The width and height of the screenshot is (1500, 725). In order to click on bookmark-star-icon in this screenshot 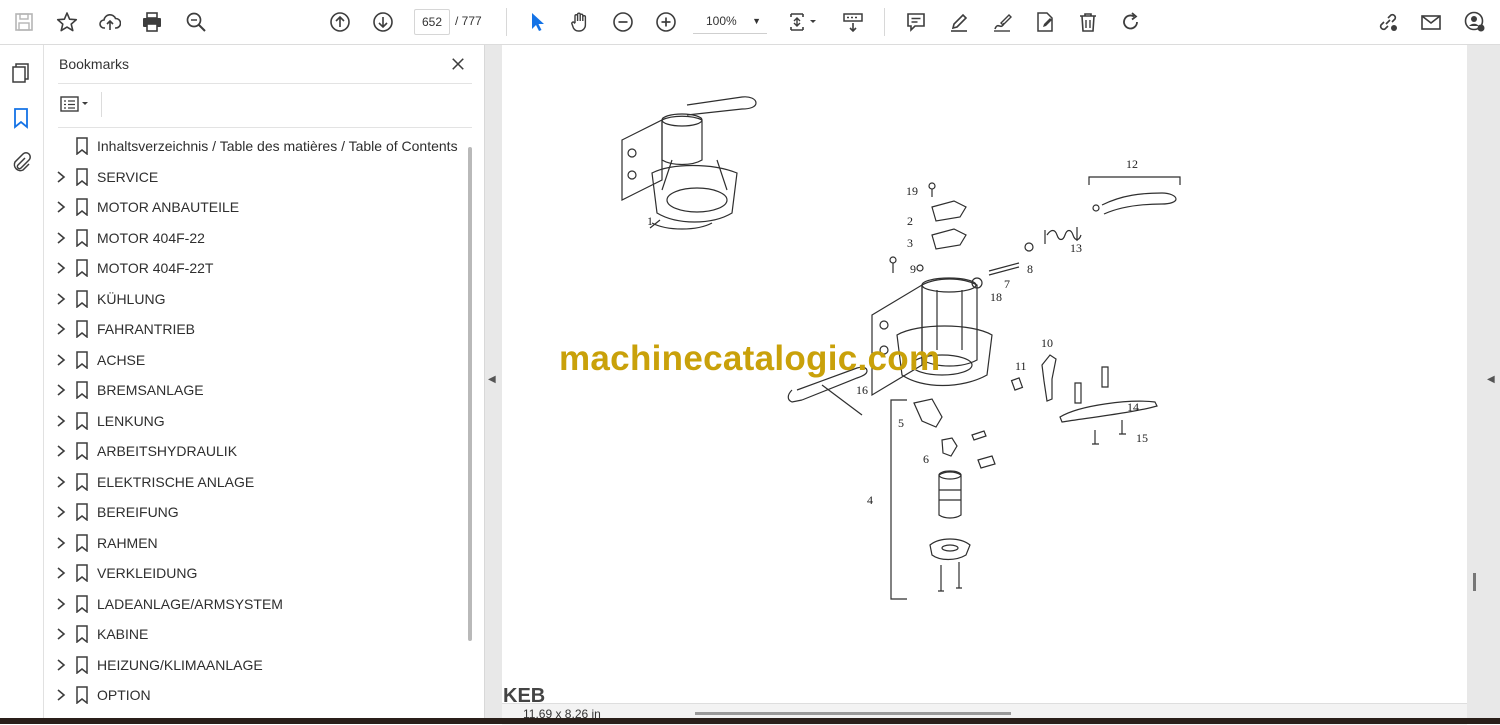, I will do `click(67, 22)`.